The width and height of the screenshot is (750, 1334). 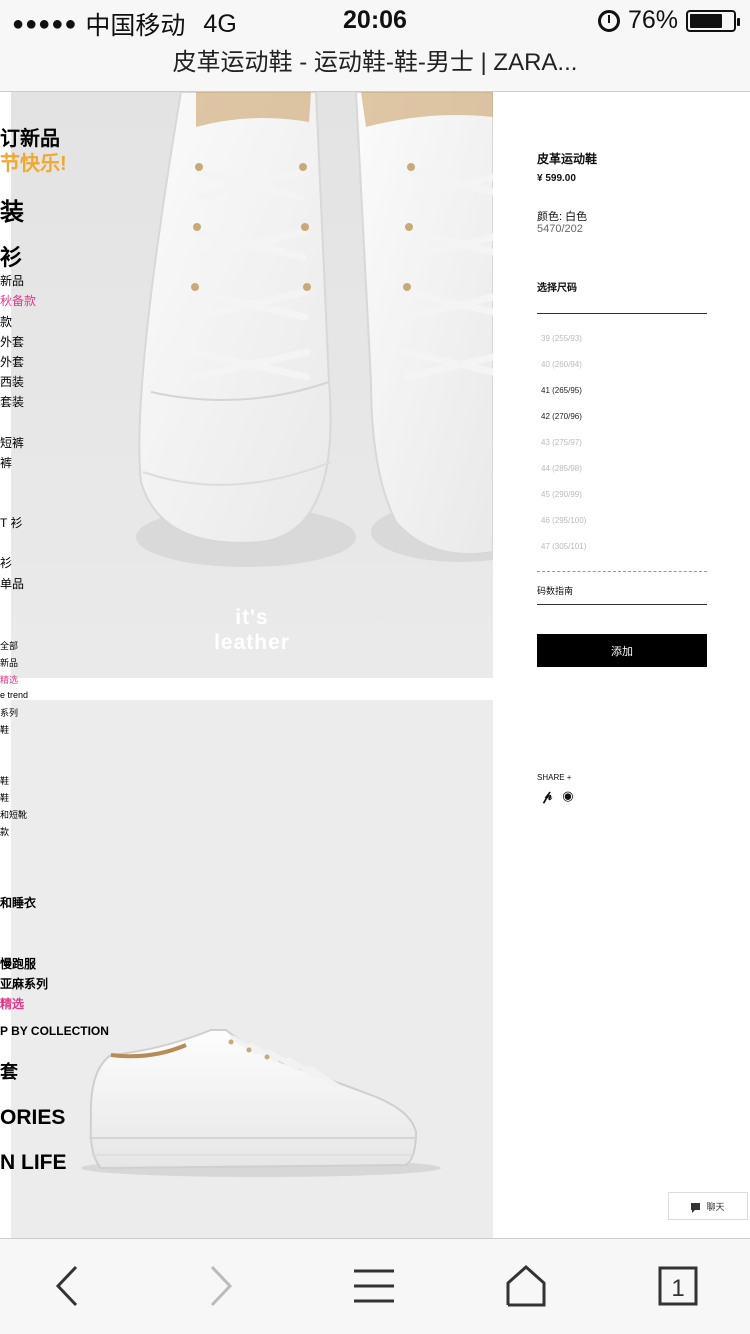 What do you see at coordinates (563, 520) in the screenshot?
I see `size-option: 46 (295/100)` at bounding box center [563, 520].